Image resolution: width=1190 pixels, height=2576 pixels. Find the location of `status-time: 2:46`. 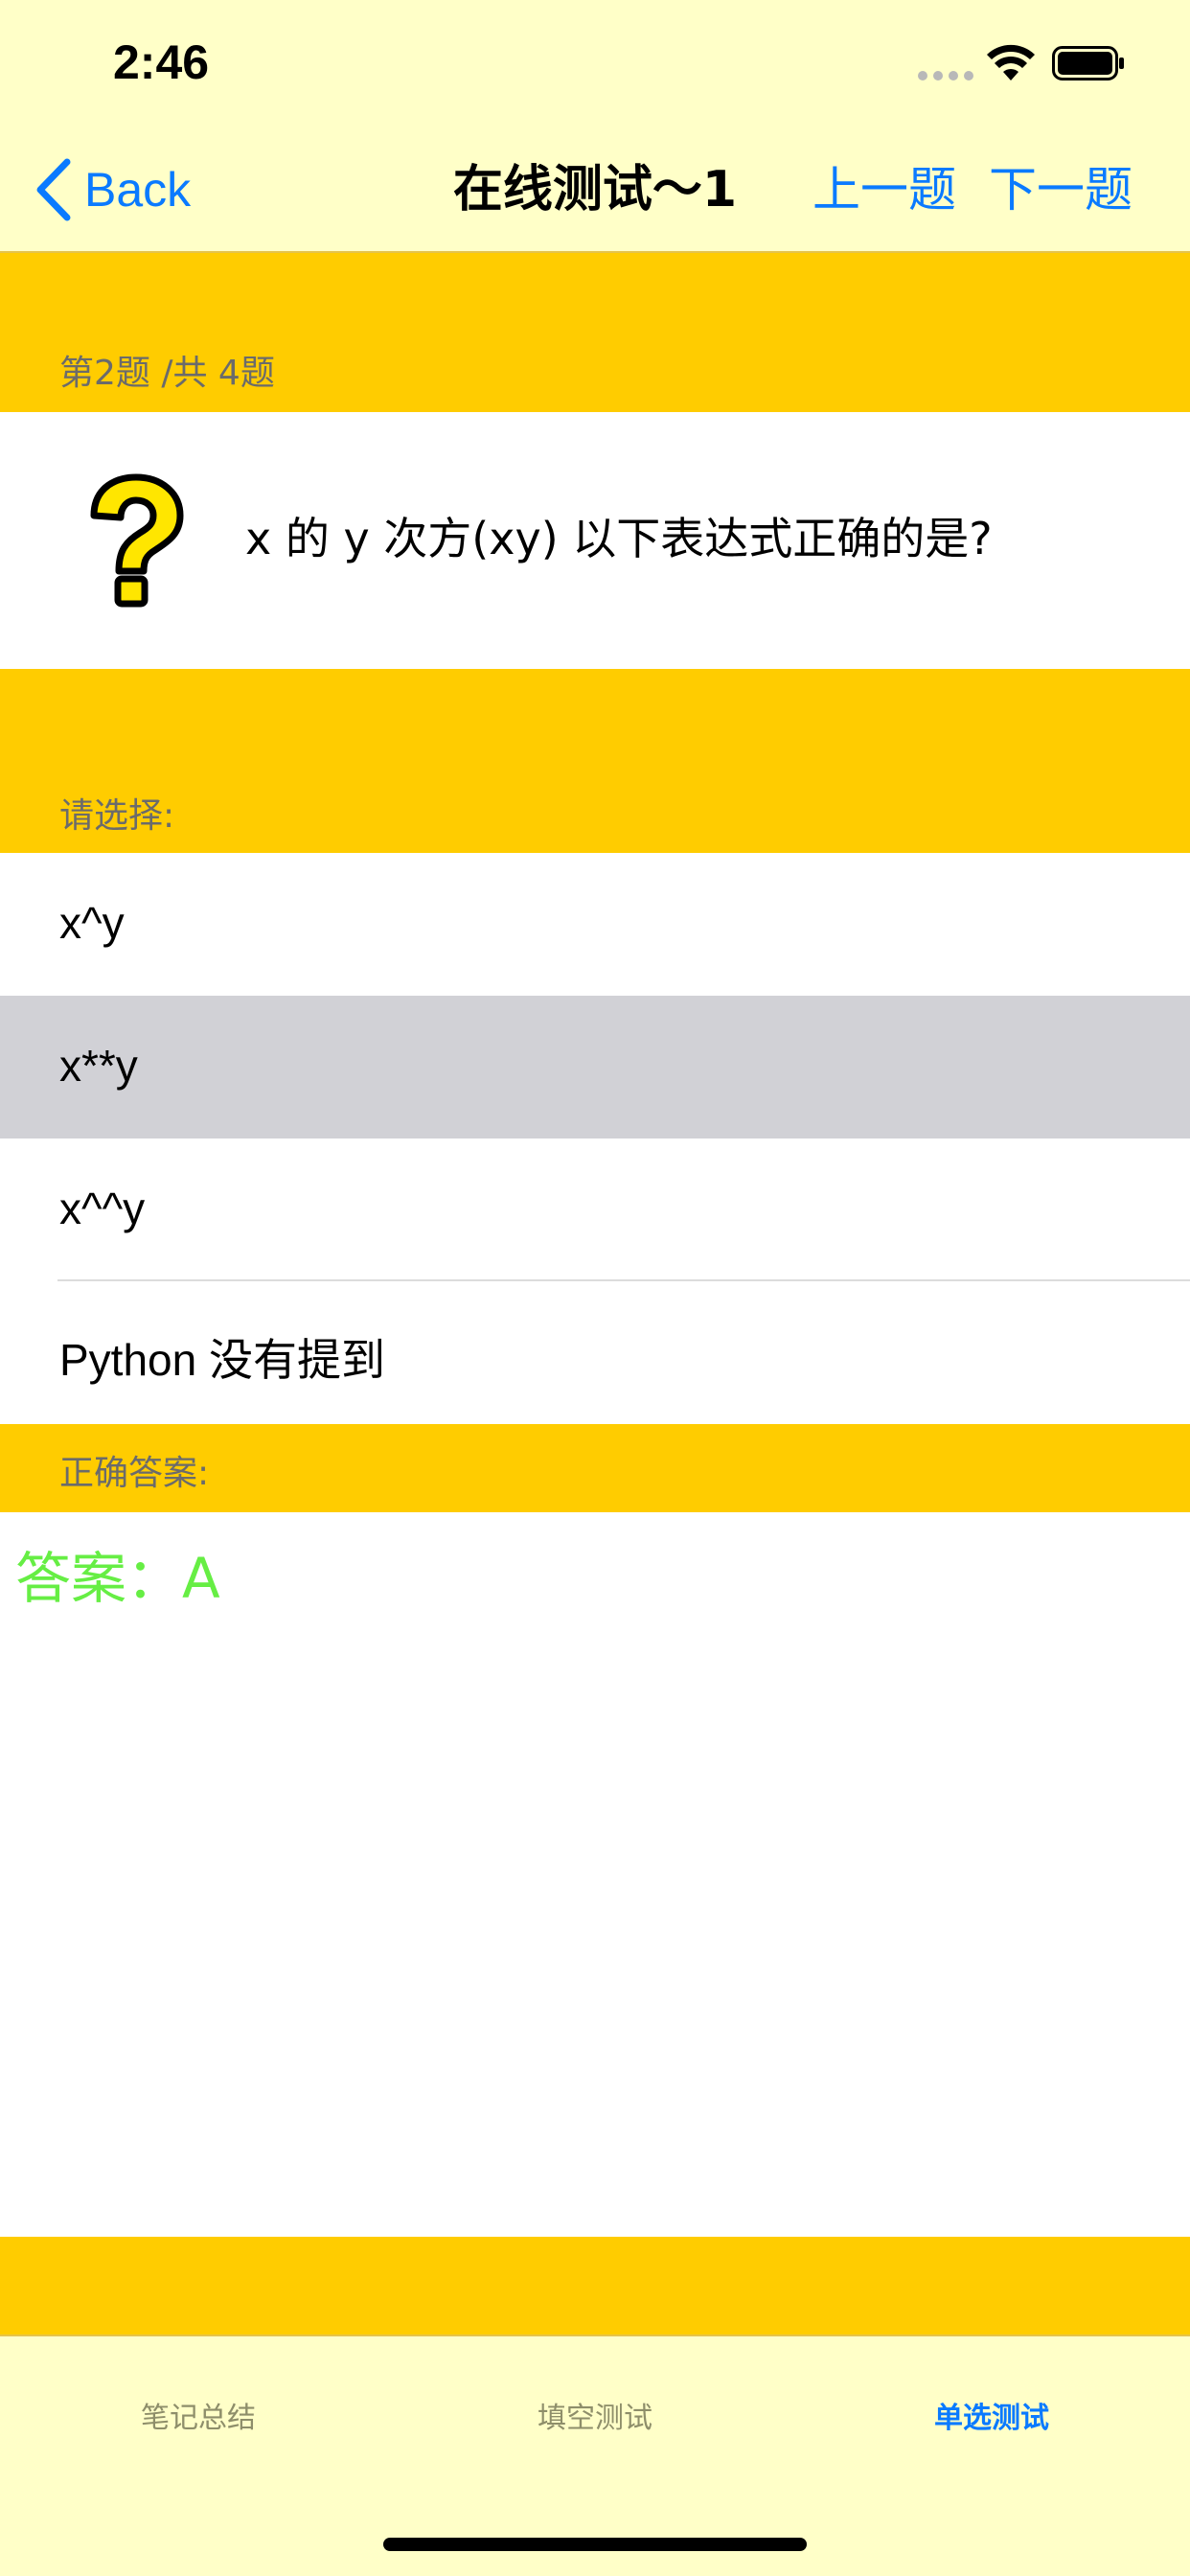

status-time: 2:46 is located at coordinates (162, 62).